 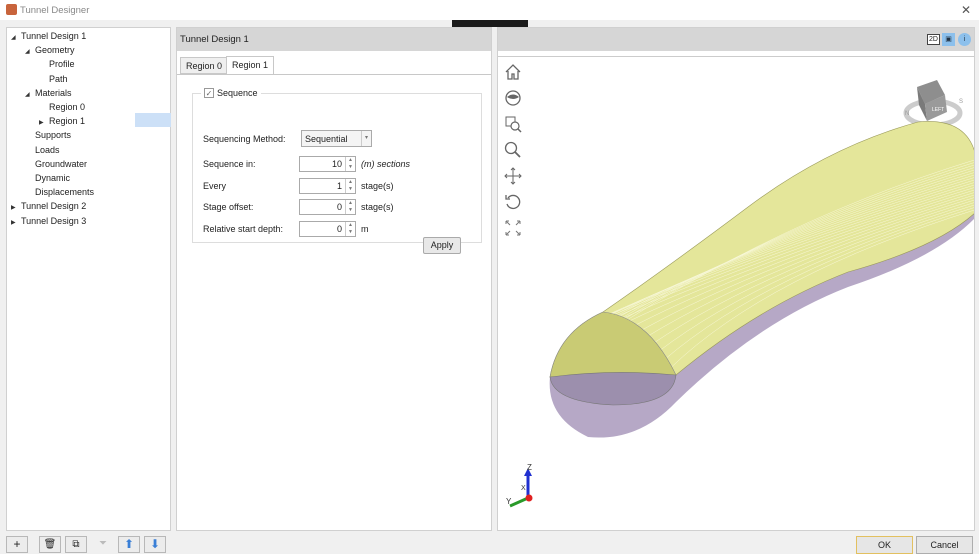 What do you see at coordinates (55, 10) in the screenshot?
I see `window-title: Tunnel Designer` at bounding box center [55, 10].